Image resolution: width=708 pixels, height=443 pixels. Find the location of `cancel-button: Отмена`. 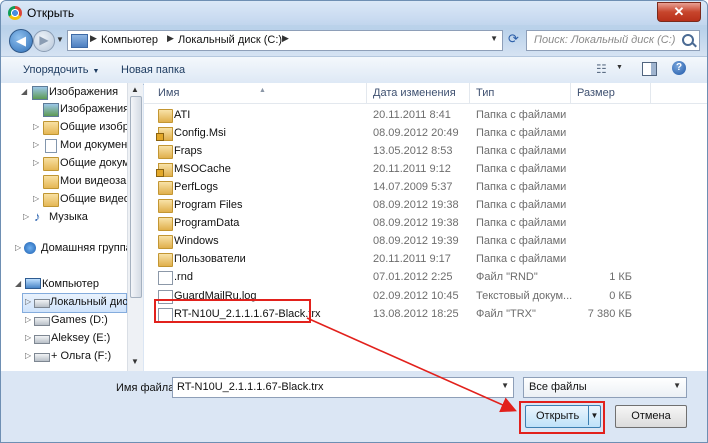

cancel-button: Отмена is located at coordinates (651, 416).